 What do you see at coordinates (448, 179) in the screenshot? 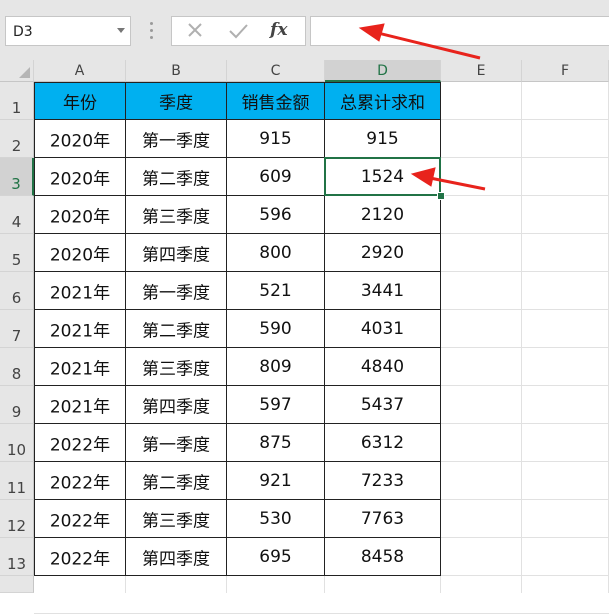
I see `arrow-to-cell-d3` at bounding box center [448, 179].